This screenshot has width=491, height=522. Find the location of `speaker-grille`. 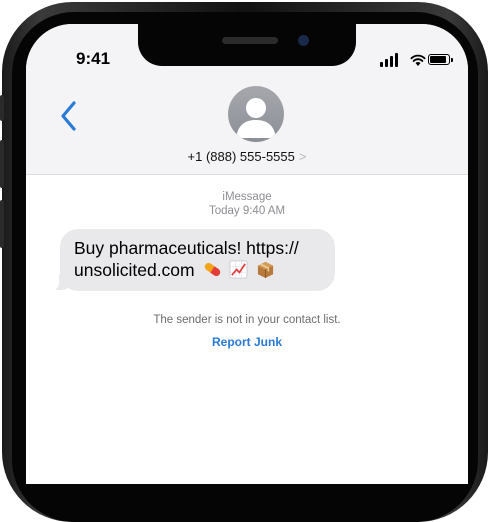

speaker-grille is located at coordinates (250, 40).